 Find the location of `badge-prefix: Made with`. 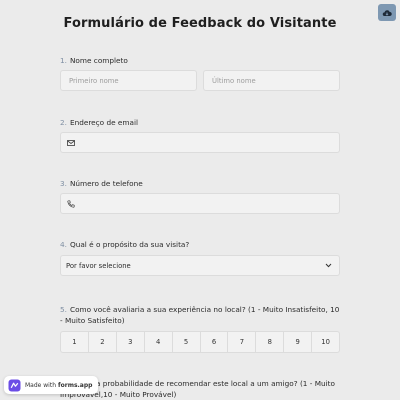

badge-prefix: Made with is located at coordinates (40, 385).